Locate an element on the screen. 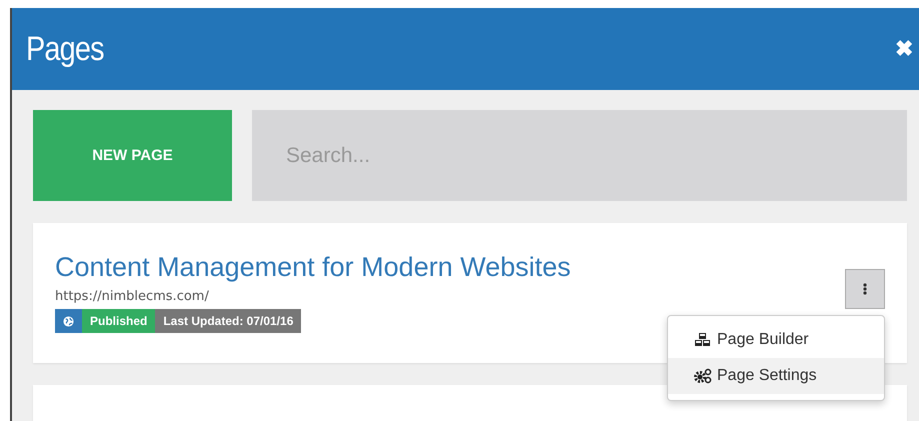 The height and width of the screenshot is (421, 919). page-title-link: Content Management for Modern Websites is located at coordinates (313, 267).